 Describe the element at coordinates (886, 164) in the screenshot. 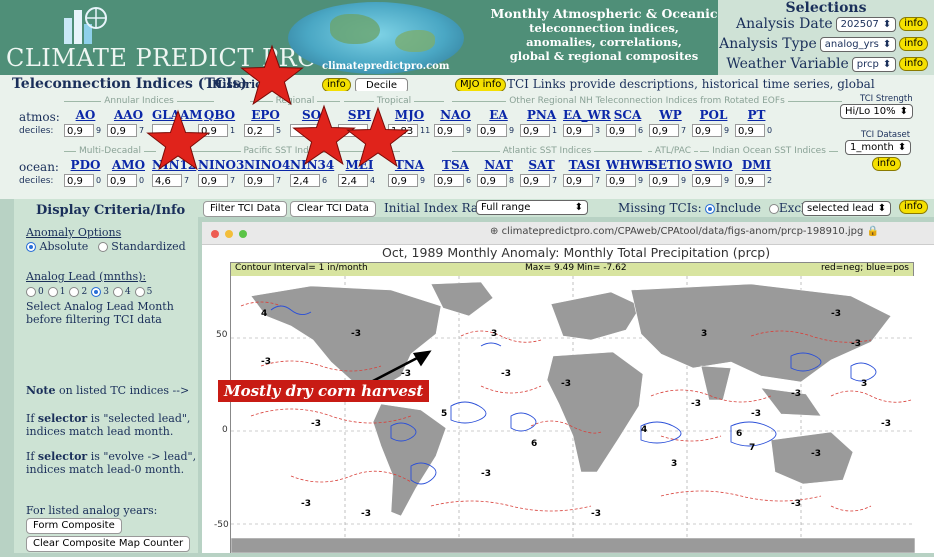

I see `tci-dataset-info-button: info` at that location.